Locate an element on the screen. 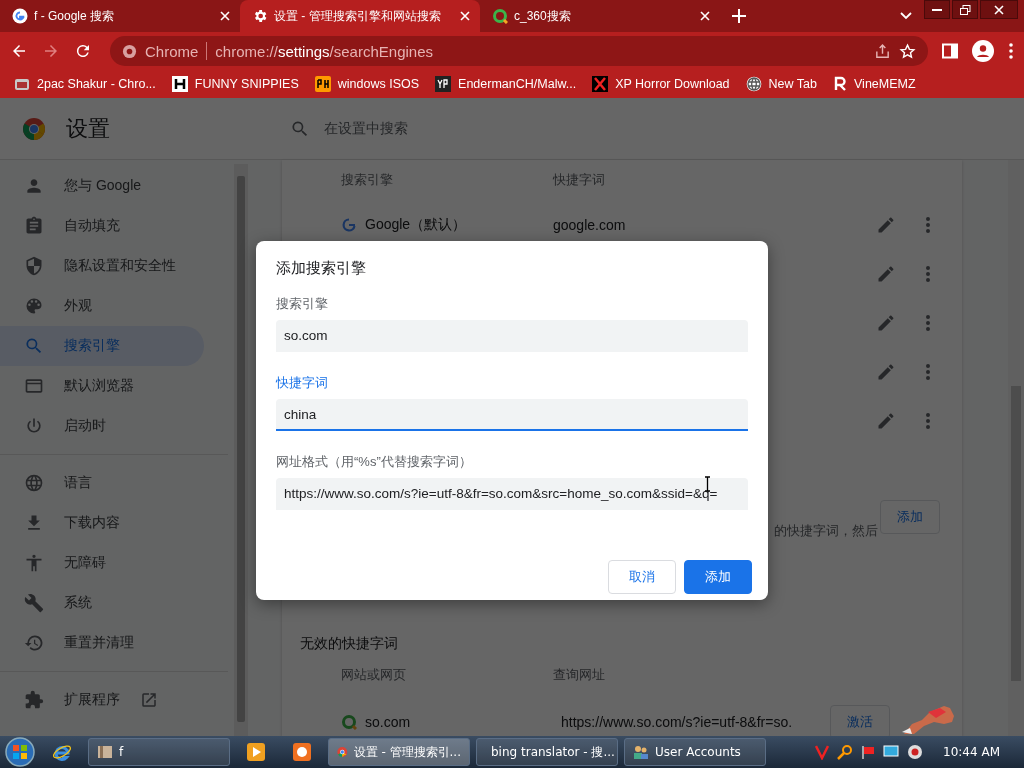 This screenshot has width=1024, height=768. text-field: https://www.so.com/s?ie=utf-8&fr=so.com&src=home_so.com&ssid=&q= is located at coordinates (512, 494).